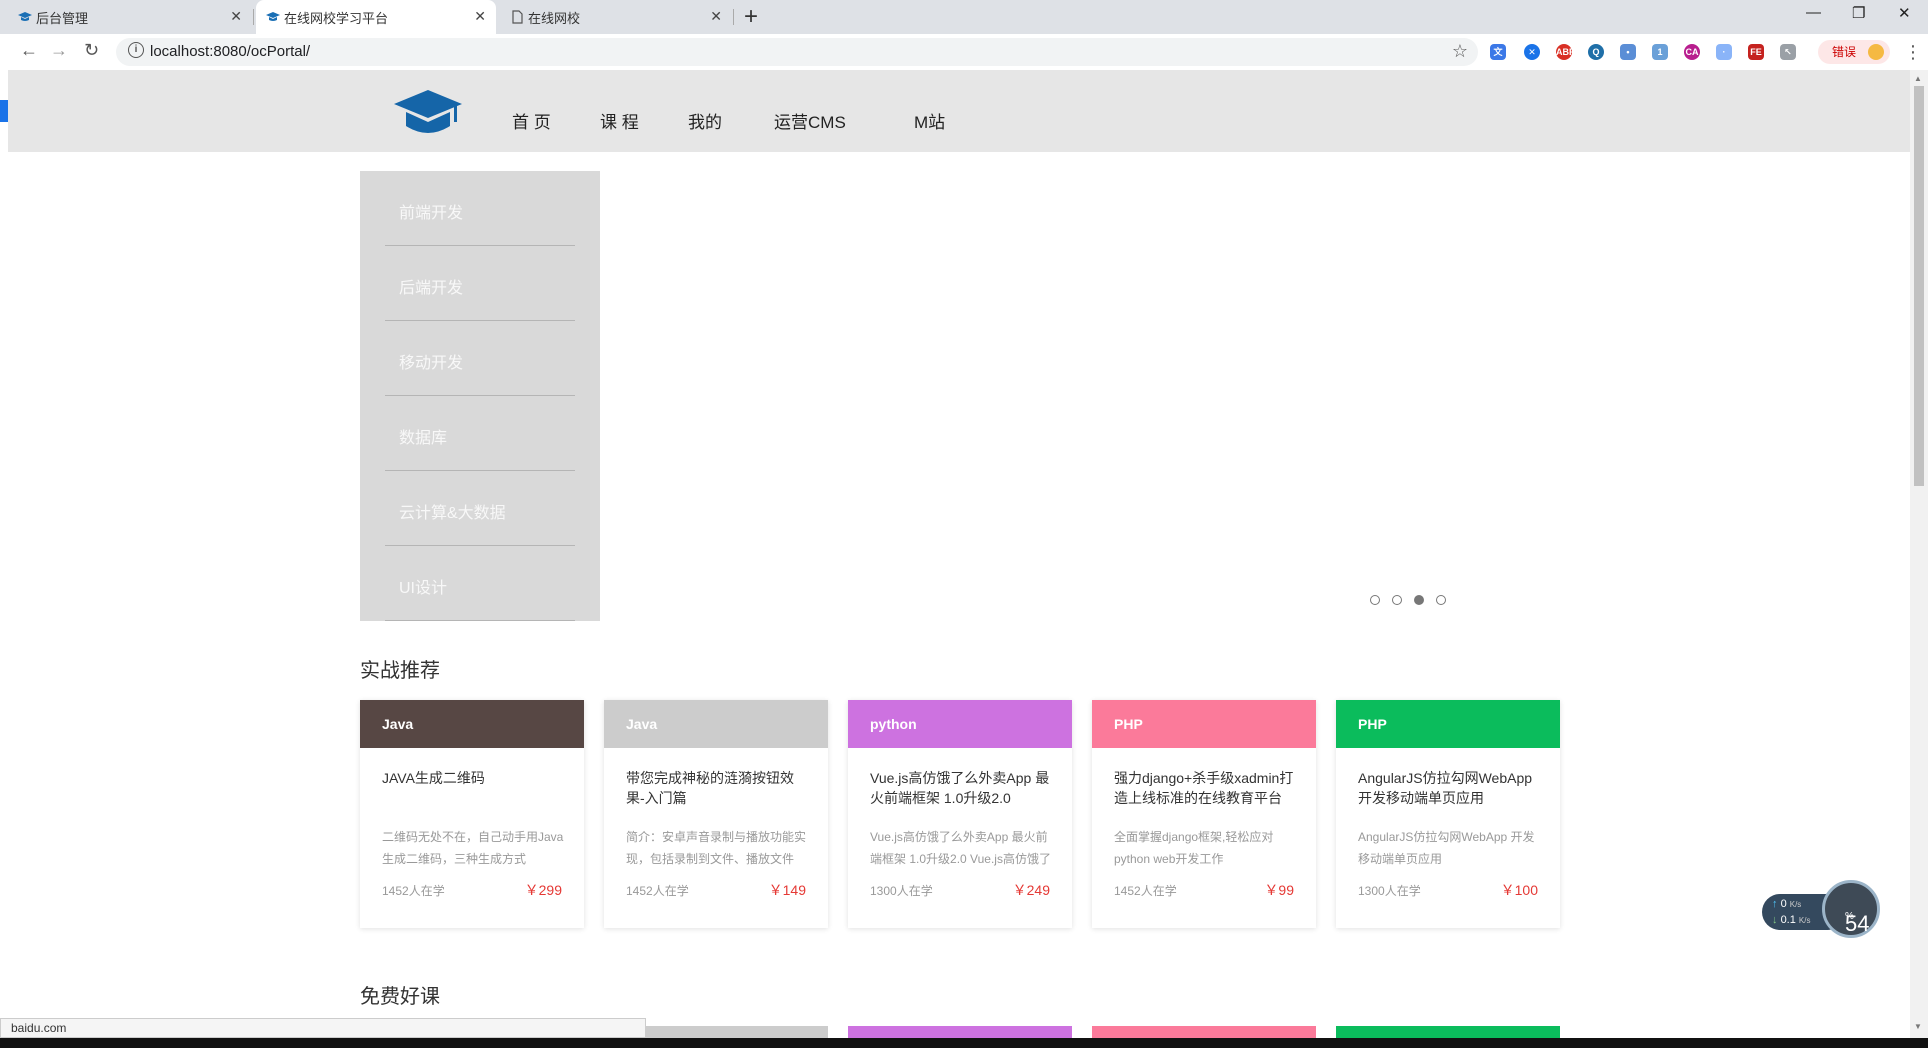 The width and height of the screenshot is (1928, 1048). I want to click on scroll-up-icon: ▲, so click(1918, 78).